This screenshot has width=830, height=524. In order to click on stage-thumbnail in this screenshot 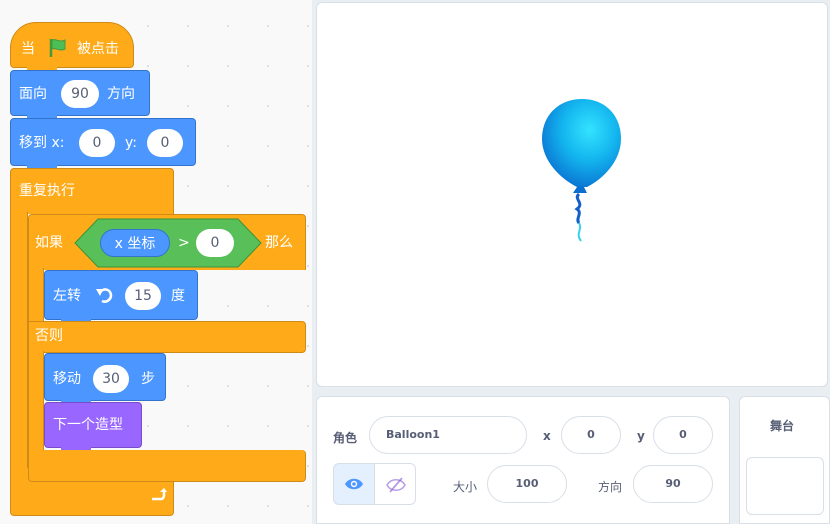, I will do `click(785, 486)`.